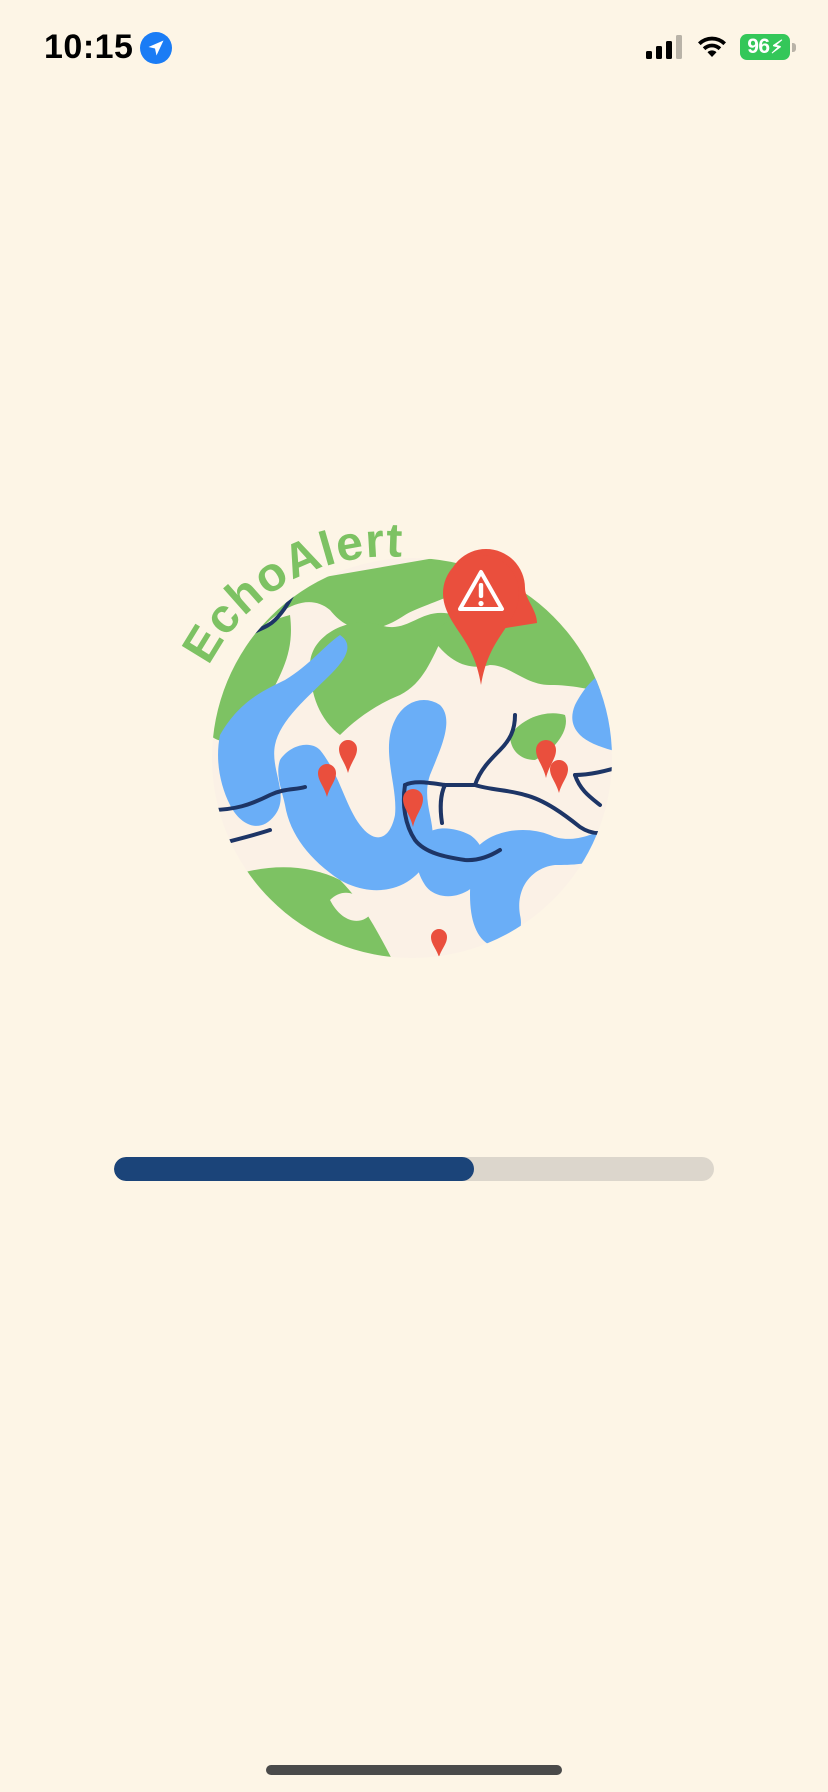 This screenshot has width=828, height=1792. I want to click on location-arrow-icon, so click(156, 47).